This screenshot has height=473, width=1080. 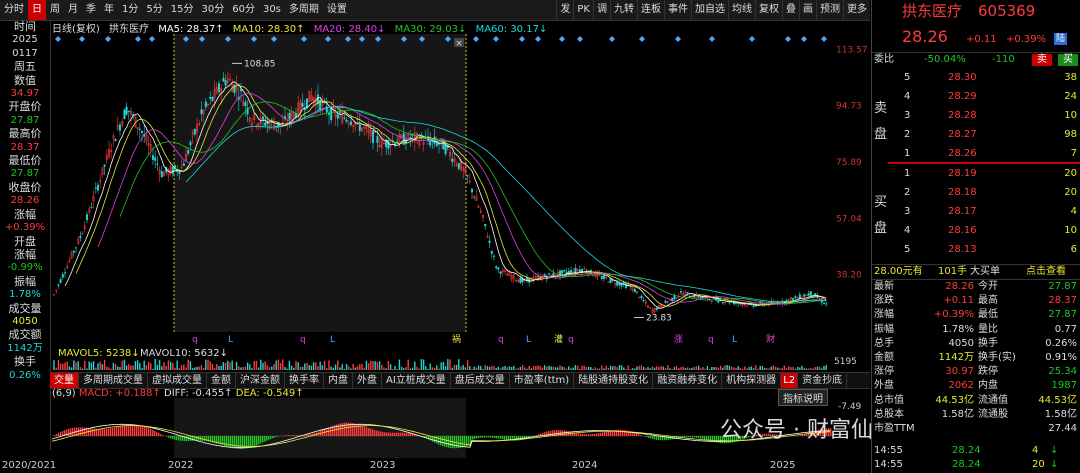 What do you see at coordinates (623, 10) in the screenshot?
I see `toolbar-right-item-3: 九转` at bounding box center [623, 10].